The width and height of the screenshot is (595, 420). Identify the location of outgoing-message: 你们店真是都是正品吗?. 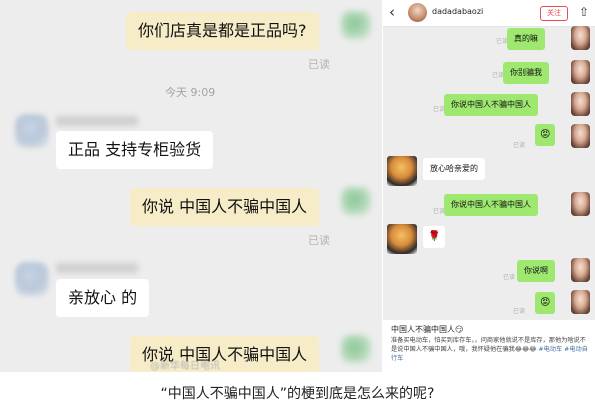
(222, 31).